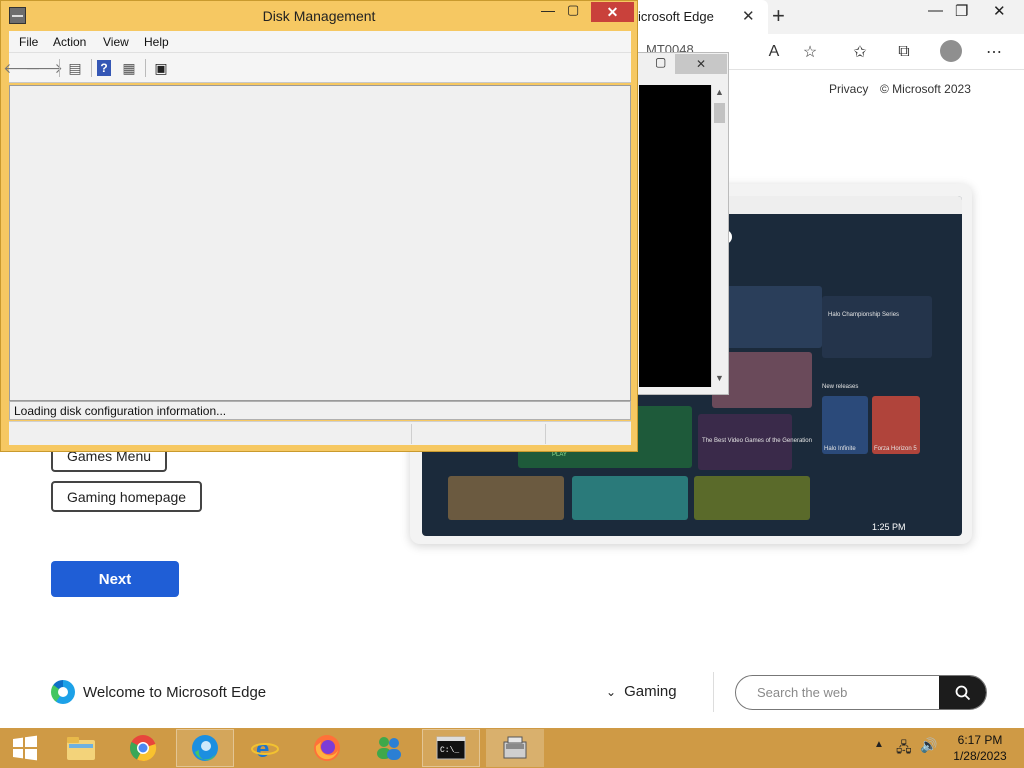  What do you see at coordinates (951, 51) in the screenshot?
I see `profile-avatar-icon` at bounding box center [951, 51].